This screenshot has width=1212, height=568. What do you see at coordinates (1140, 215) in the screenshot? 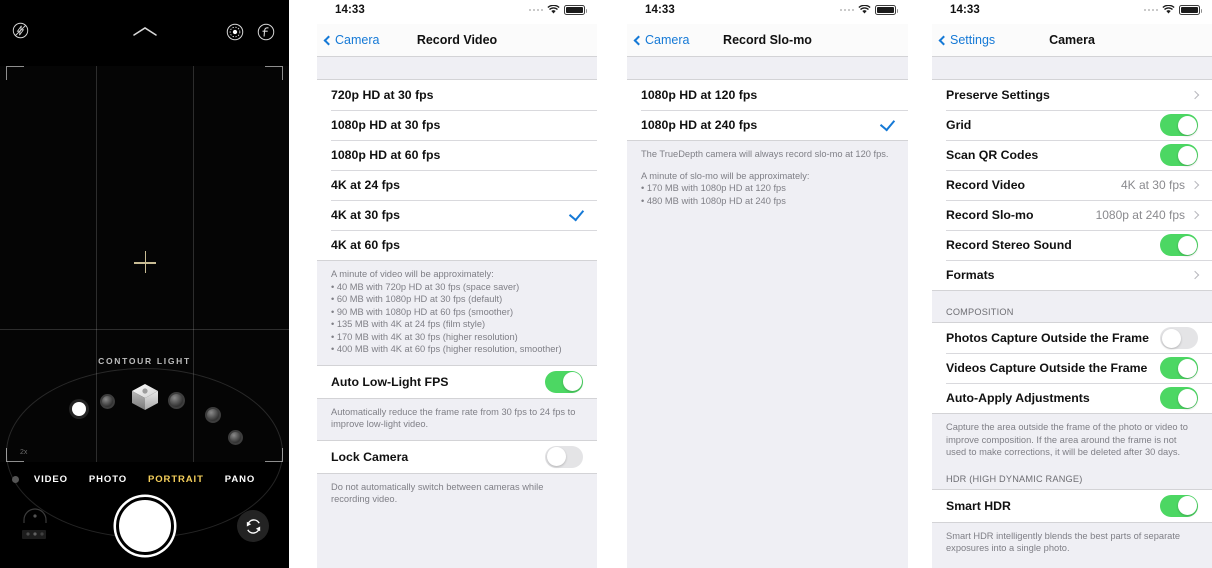
I see `row-value: 1080p at 240 fps` at bounding box center [1140, 215].